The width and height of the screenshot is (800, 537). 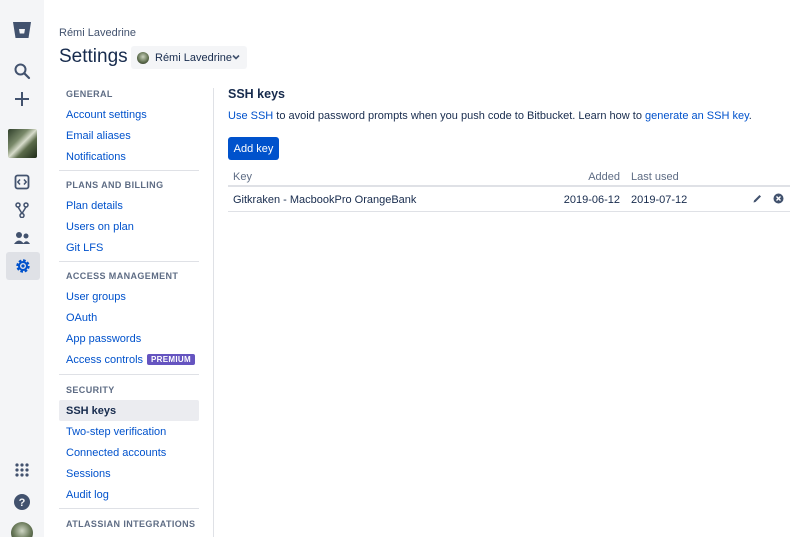 I want to click on nav-item-git-lfs: Git LFS, so click(x=129, y=247).